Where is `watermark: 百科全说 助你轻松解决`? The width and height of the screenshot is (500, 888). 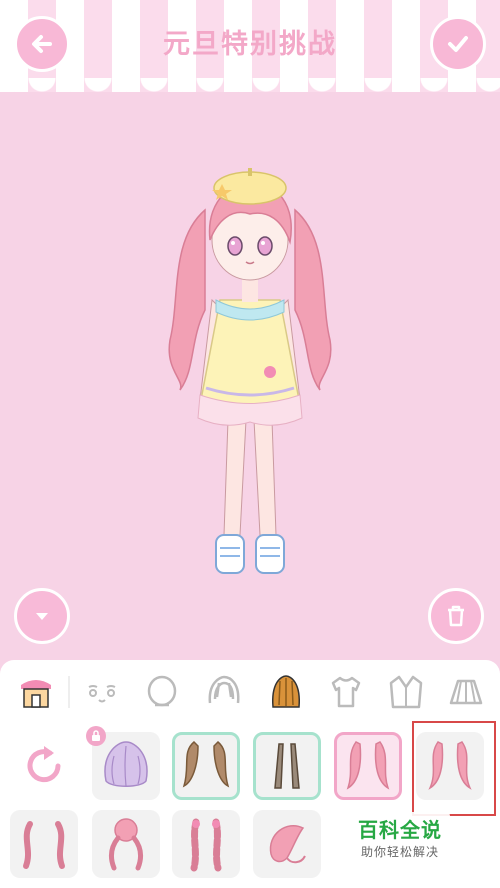
watermark: 百科全说 助你轻松解决 is located at coordinates (400, 836).